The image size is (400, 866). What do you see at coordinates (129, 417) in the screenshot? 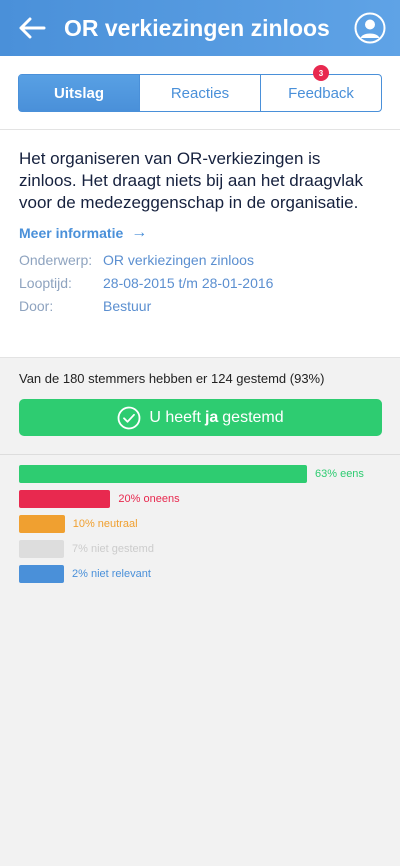
I see `check-circle-icon` at bounding box center [129, 417].